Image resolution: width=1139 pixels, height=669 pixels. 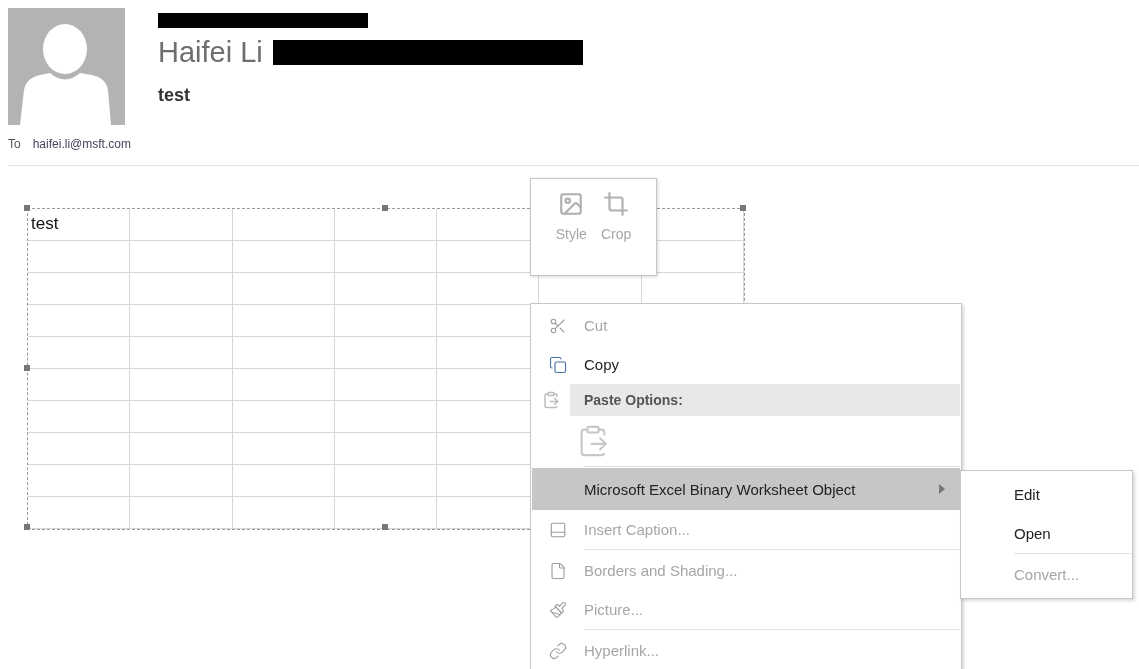 What do you see at coordinates (174, 95) in the screenshot?
I see `message-subject: test` at bounding box center [174, 95].